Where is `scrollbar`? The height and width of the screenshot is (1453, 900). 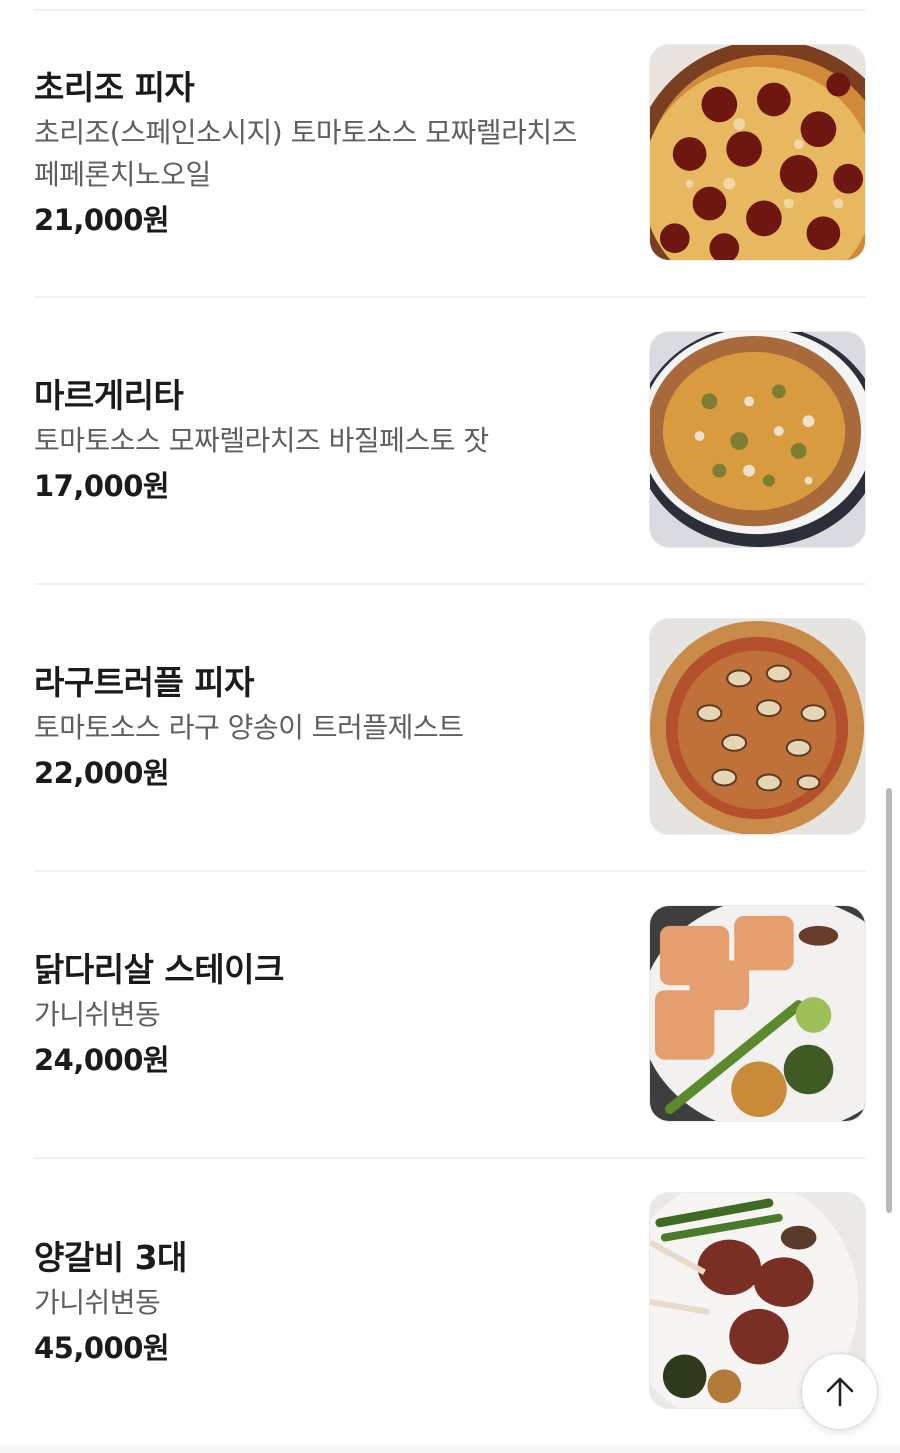
scrollbar is located at coordinates (889, 1000).